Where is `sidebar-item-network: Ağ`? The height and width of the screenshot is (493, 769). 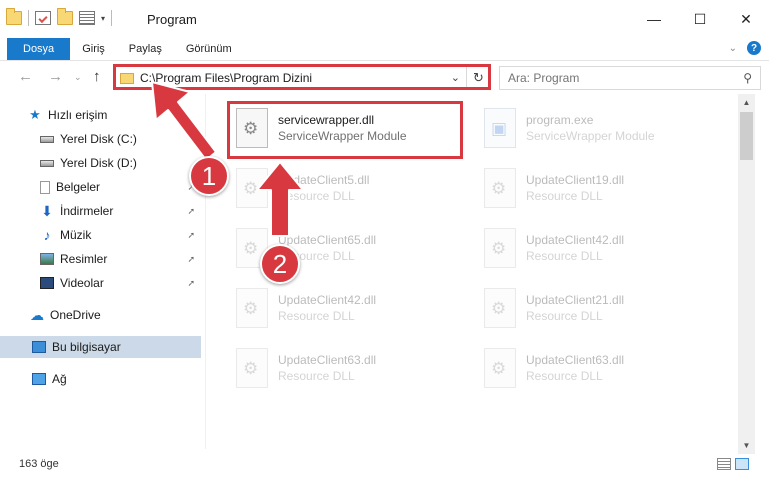
sidebar-item-network: Ağ is located at coordinates (100, 379).